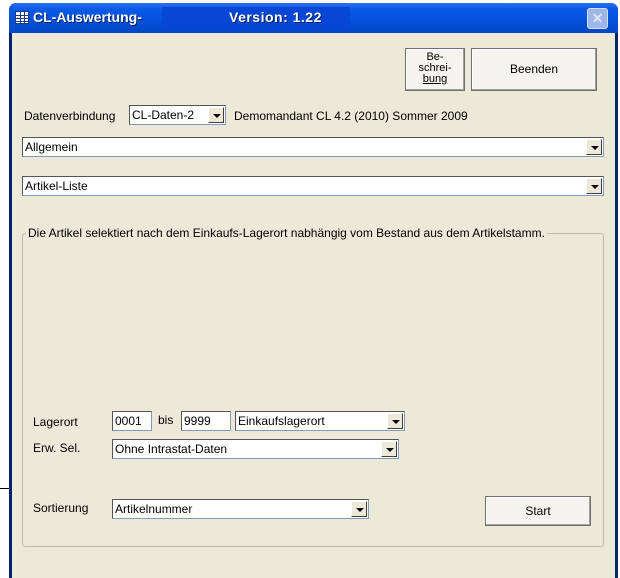  I want to click on connection-select: CL-Daten-2, so click(177, 115).